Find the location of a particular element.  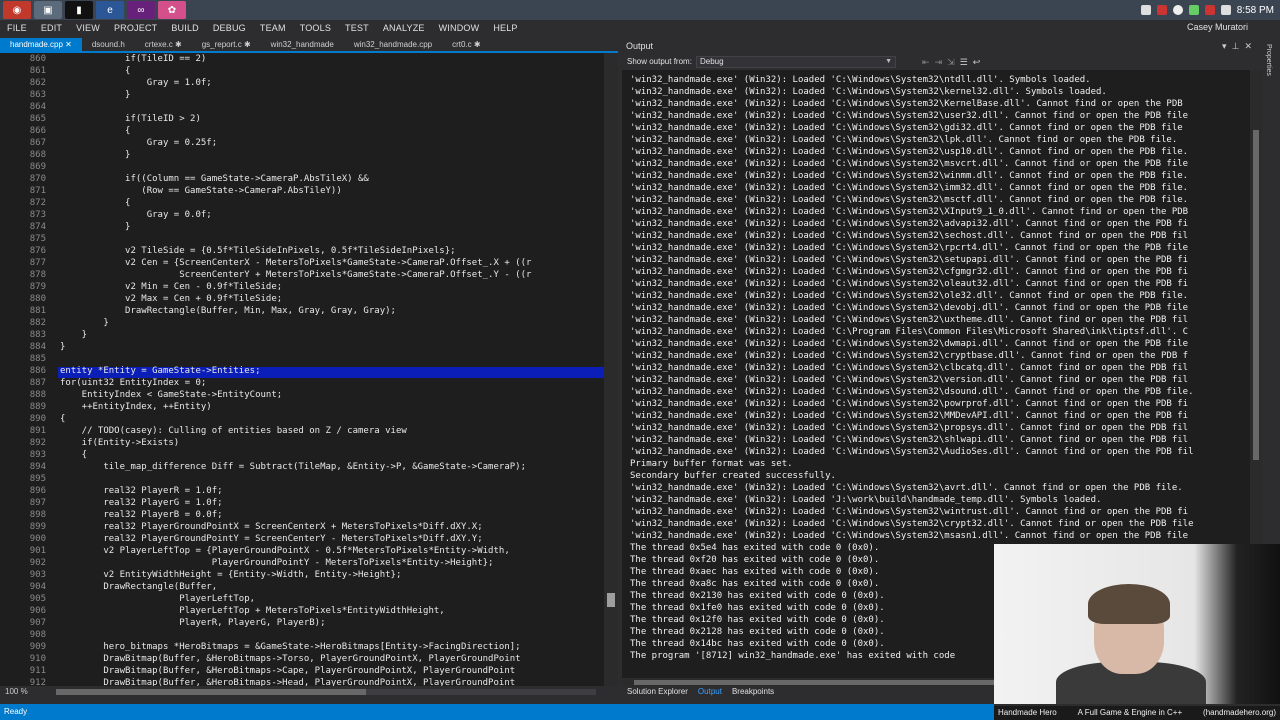

editor-tab: crt0.c ✱ is located at coordinates (466, 45).